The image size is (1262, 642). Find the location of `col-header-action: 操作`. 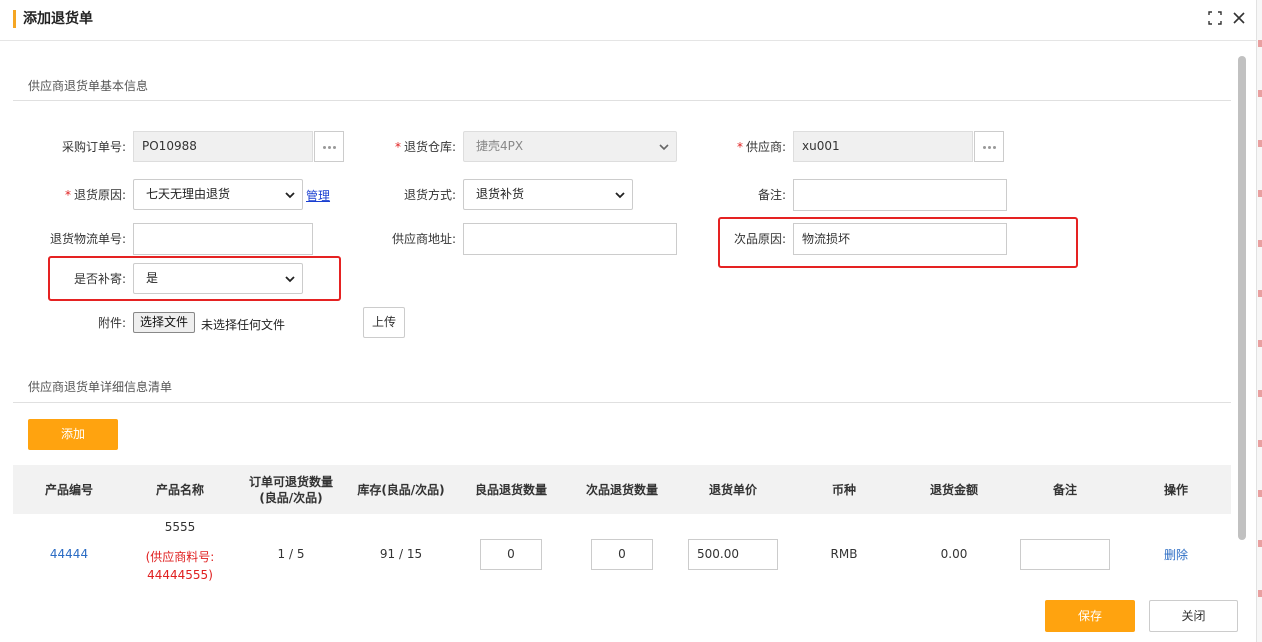

col-header-action: 操作 is located at coordinates (1175, 489).